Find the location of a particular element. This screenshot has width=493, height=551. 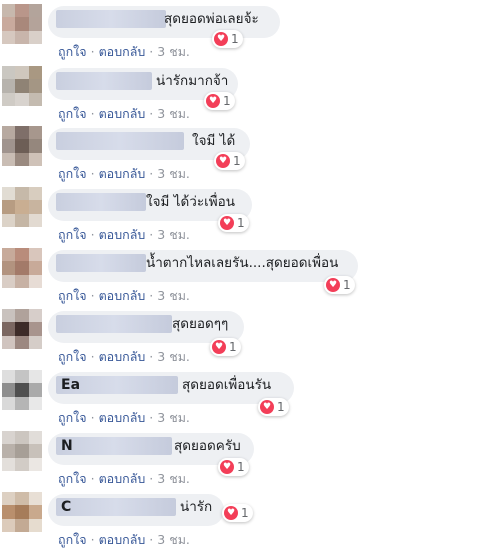

commenter-name: N is located at coordinates (114, 446).